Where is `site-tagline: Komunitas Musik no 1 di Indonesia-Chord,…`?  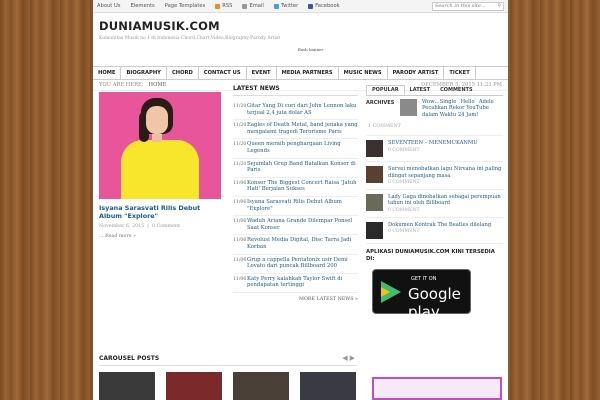
site-tagline: Komunitas Musik no 1 di Indonesia-Chord,… is located at coordinates (190, 38).